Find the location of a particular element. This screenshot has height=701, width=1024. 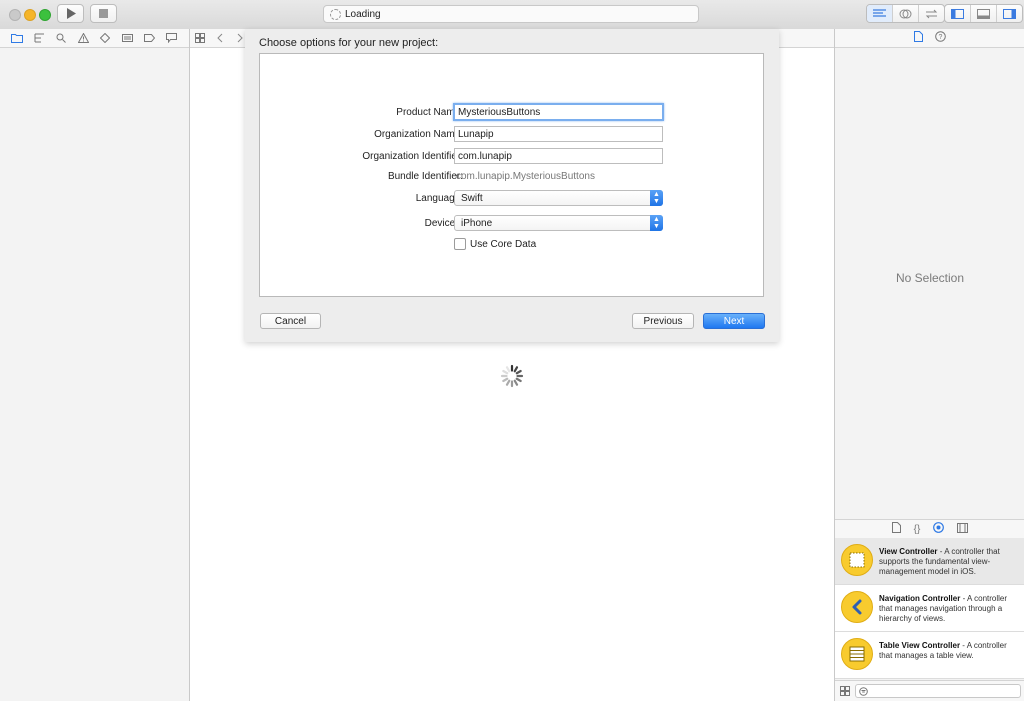

next-button: Next is located at coordinates (734, 321).